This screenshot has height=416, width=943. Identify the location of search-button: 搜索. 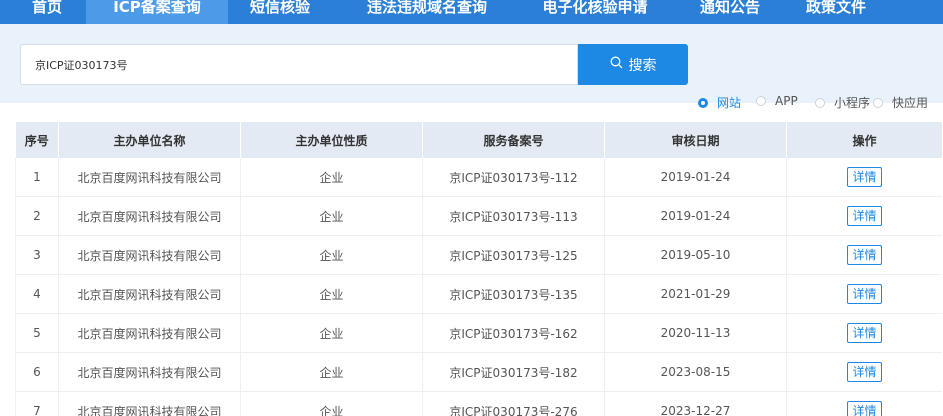
(633, 64).